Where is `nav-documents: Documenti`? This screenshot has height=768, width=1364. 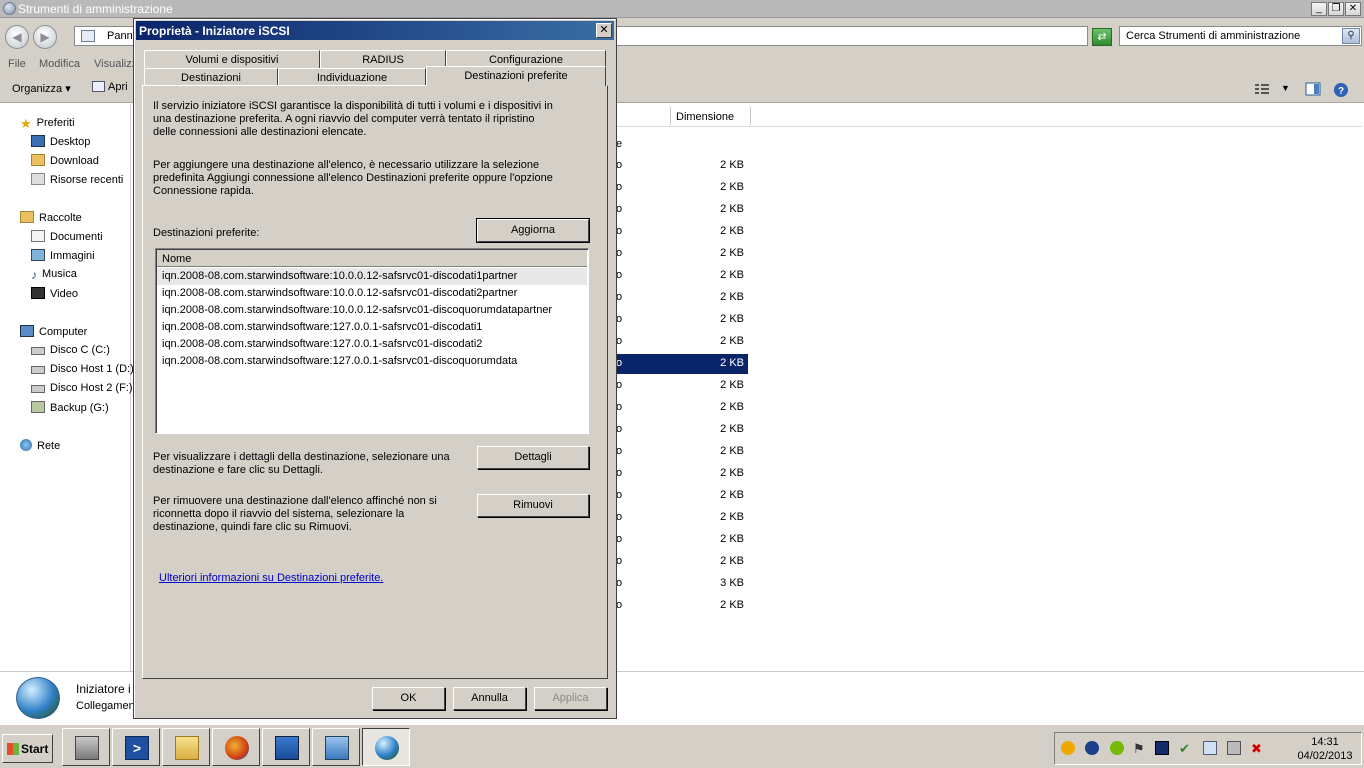
nav-documents: Documenti is located at coordinates (67, 236).